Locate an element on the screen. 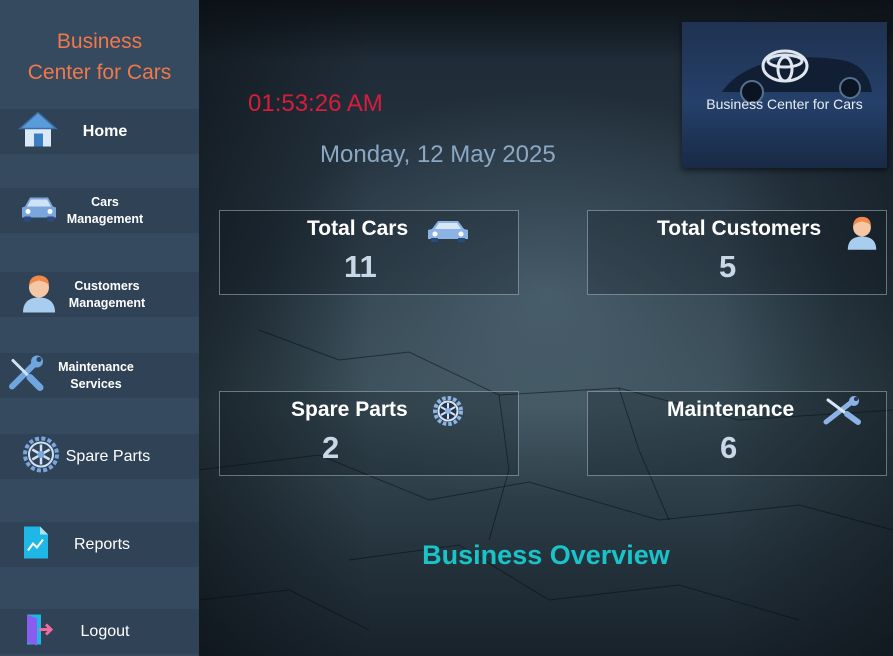  nav-cars-management-button: Cars Management is located at coordinates (99, 210).